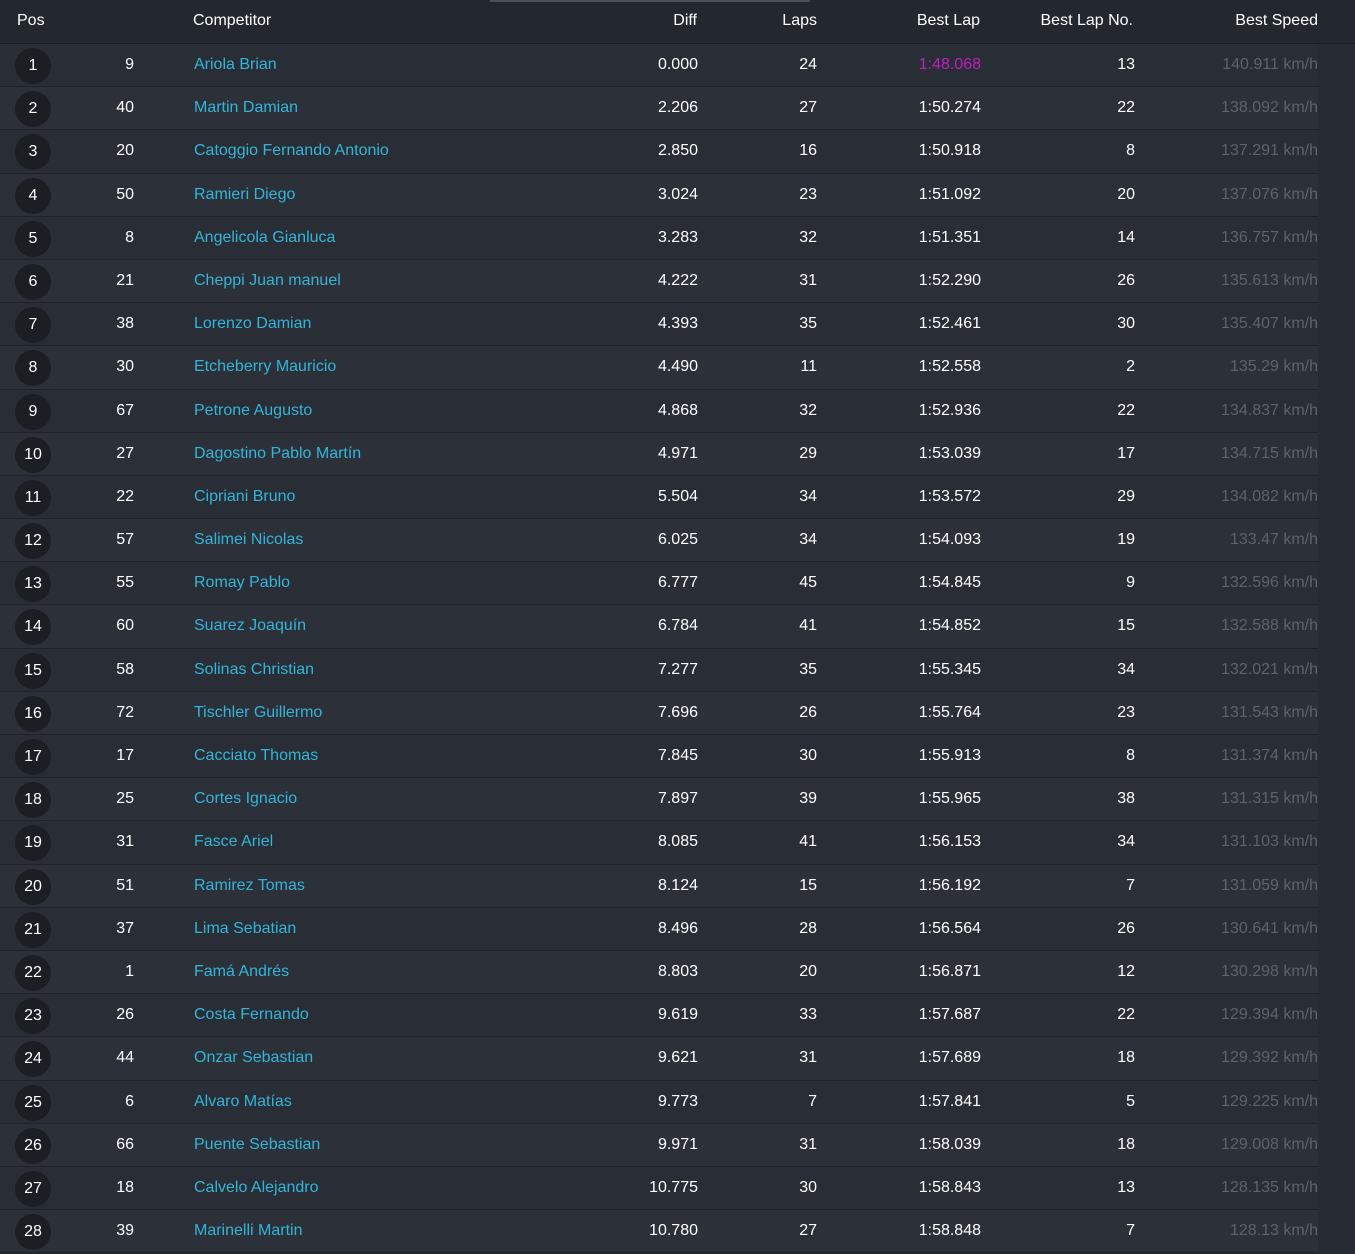 The image size is (1355, 1254). Describe the element at coordinates (949, 1058) in the screenshot. I see `best-lap-value: 1:57.689` at that location.